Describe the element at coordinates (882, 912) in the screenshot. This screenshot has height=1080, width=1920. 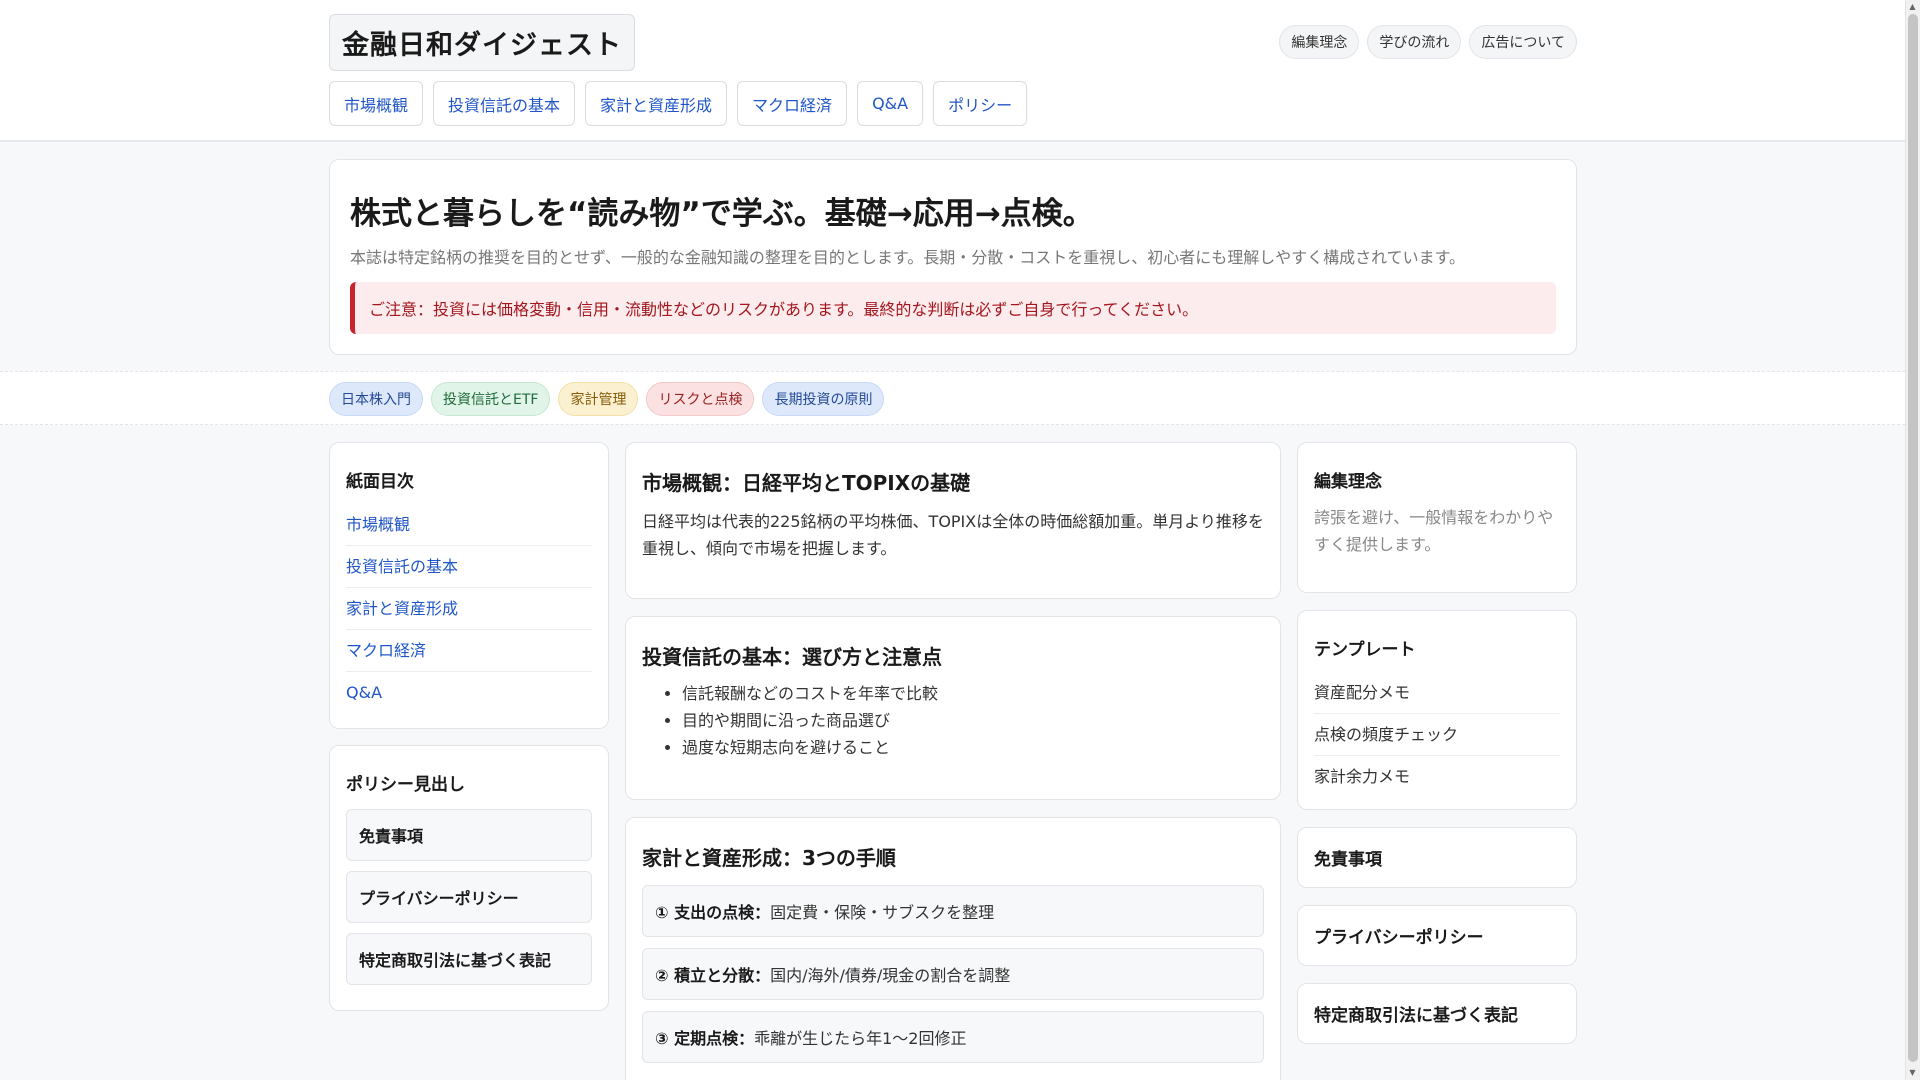
I see `step-text: 固定費・保険・サブスクを整理` at that location.